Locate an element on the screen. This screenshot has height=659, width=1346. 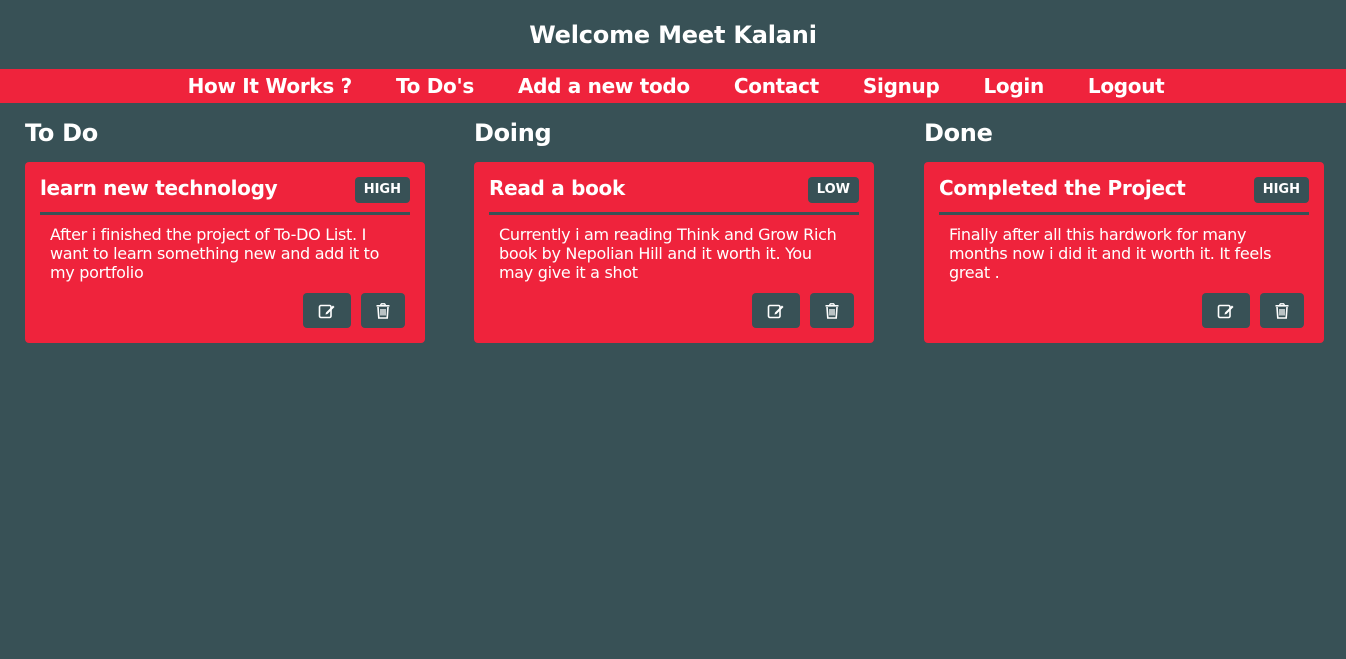
card-title: learn new technology is located at coordinates (159, 188).